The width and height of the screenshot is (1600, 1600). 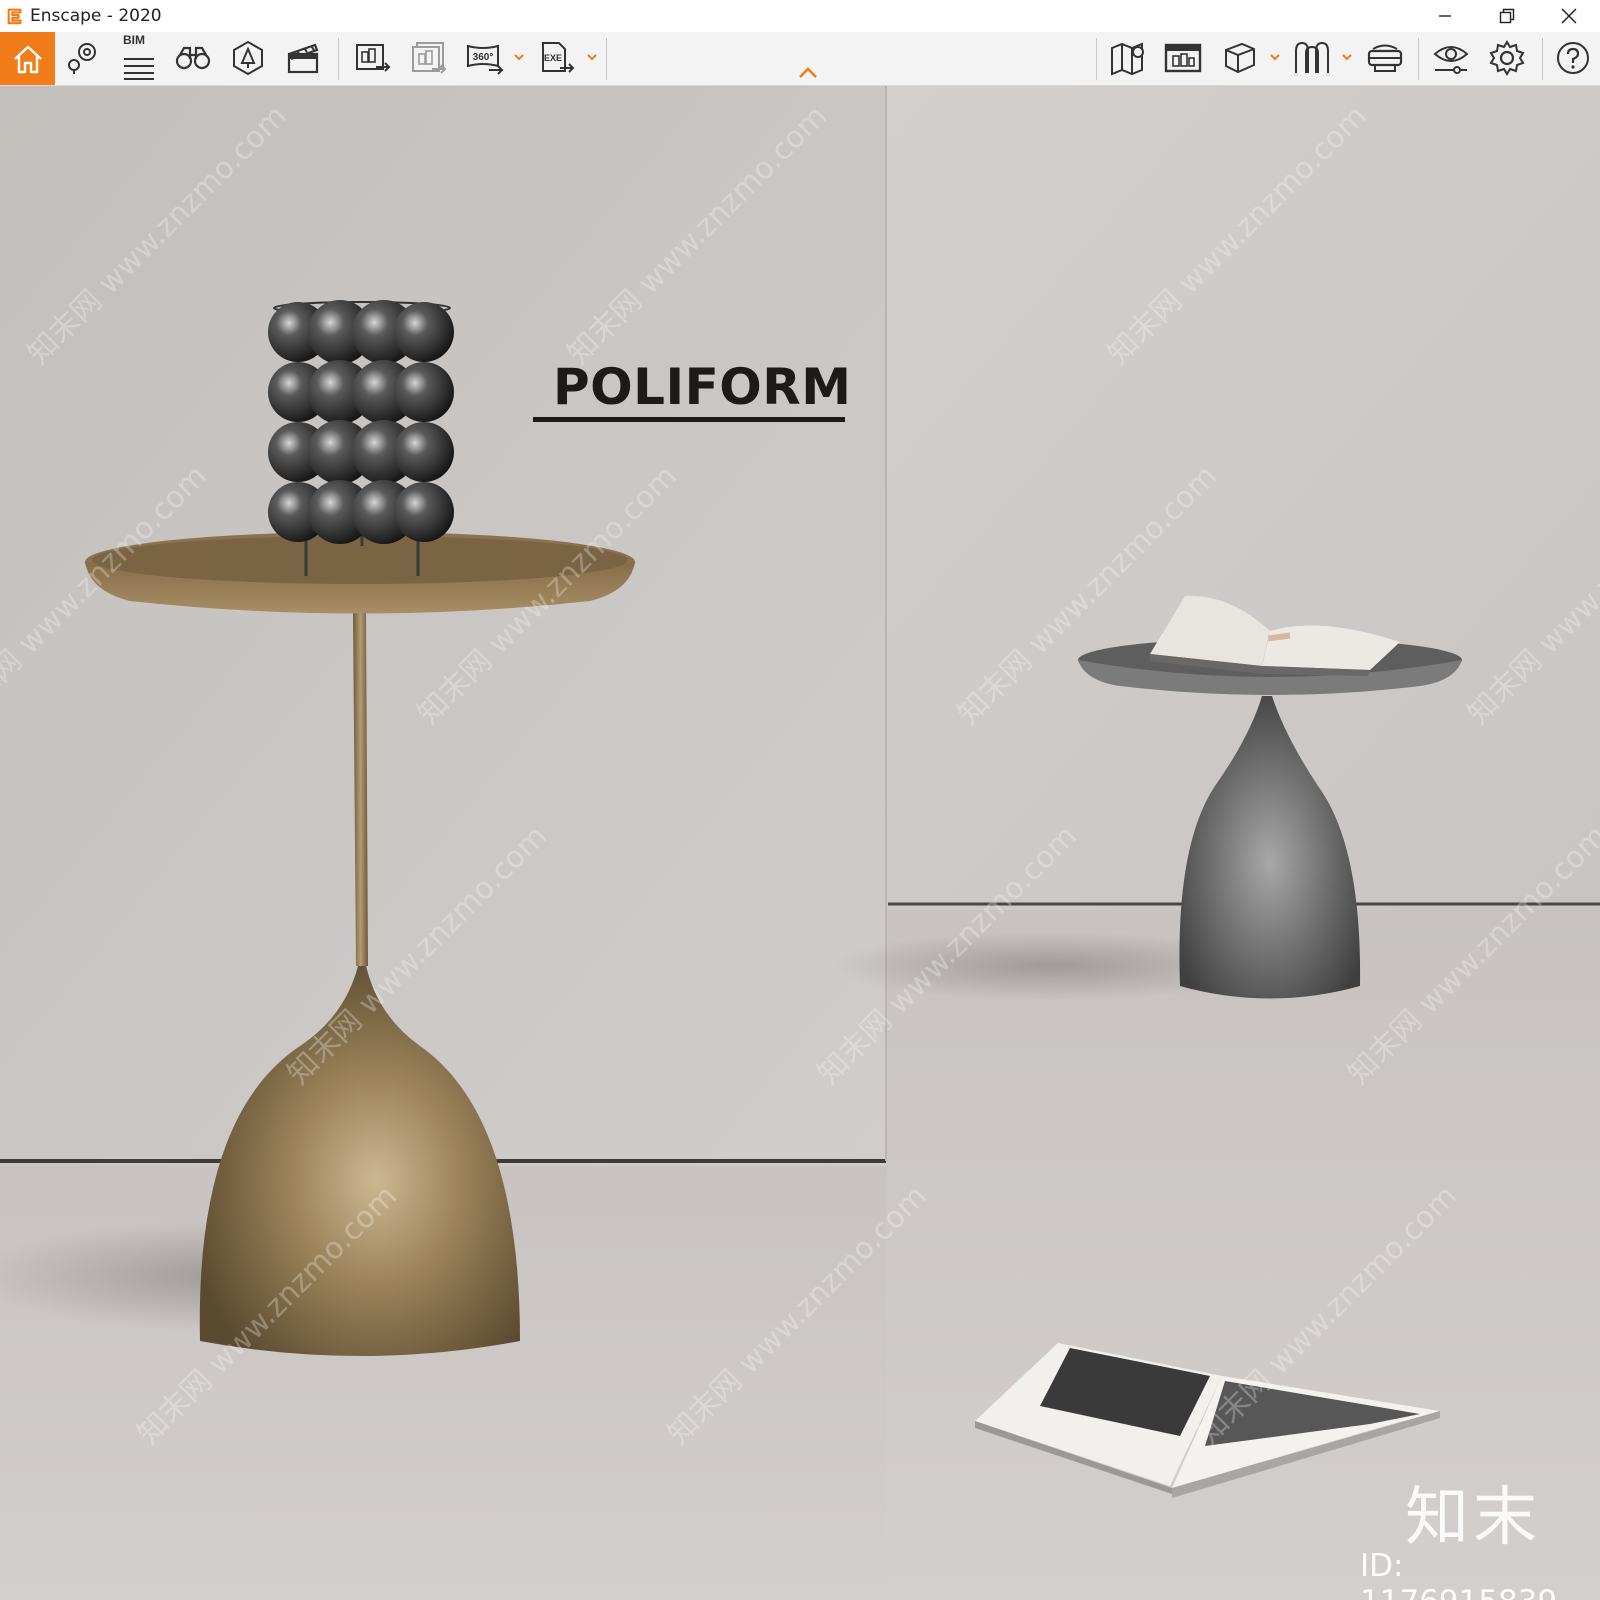 I want to click on close-icon, so click(x=1569, y=16).